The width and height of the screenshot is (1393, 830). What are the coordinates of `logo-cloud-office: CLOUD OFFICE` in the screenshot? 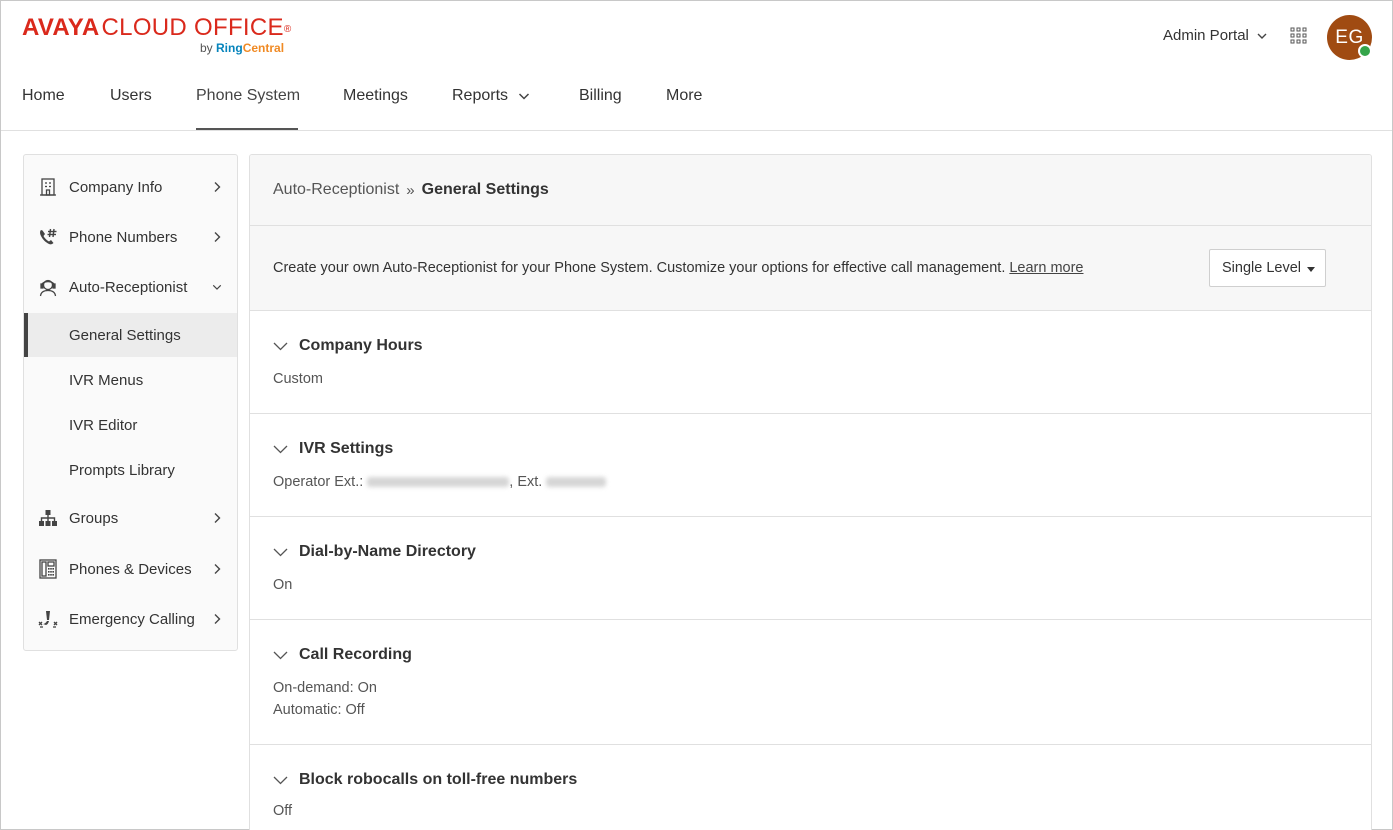 It's located at (192, 27).